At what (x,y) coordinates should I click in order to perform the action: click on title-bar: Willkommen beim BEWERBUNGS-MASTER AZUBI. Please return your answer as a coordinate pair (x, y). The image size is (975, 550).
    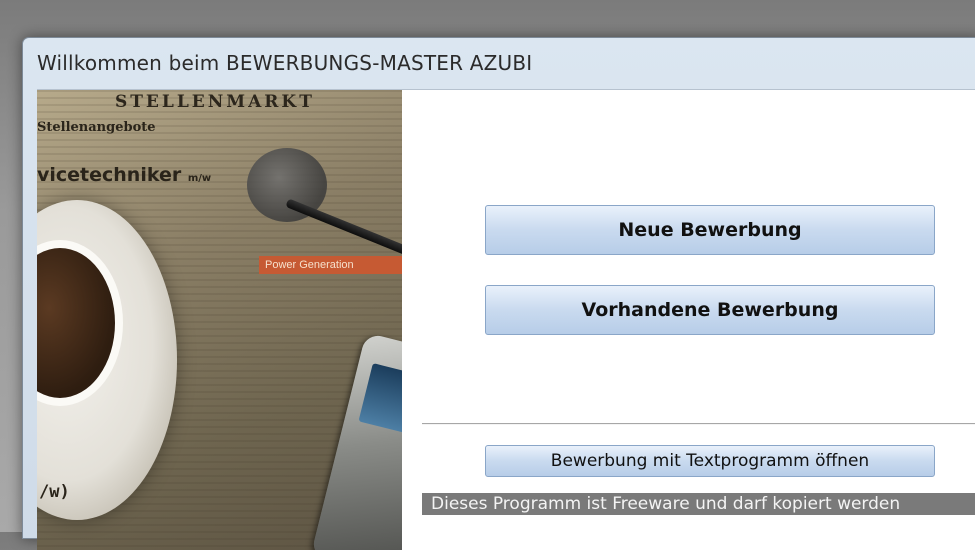
    Looking at the image, I should click on (499, 63).